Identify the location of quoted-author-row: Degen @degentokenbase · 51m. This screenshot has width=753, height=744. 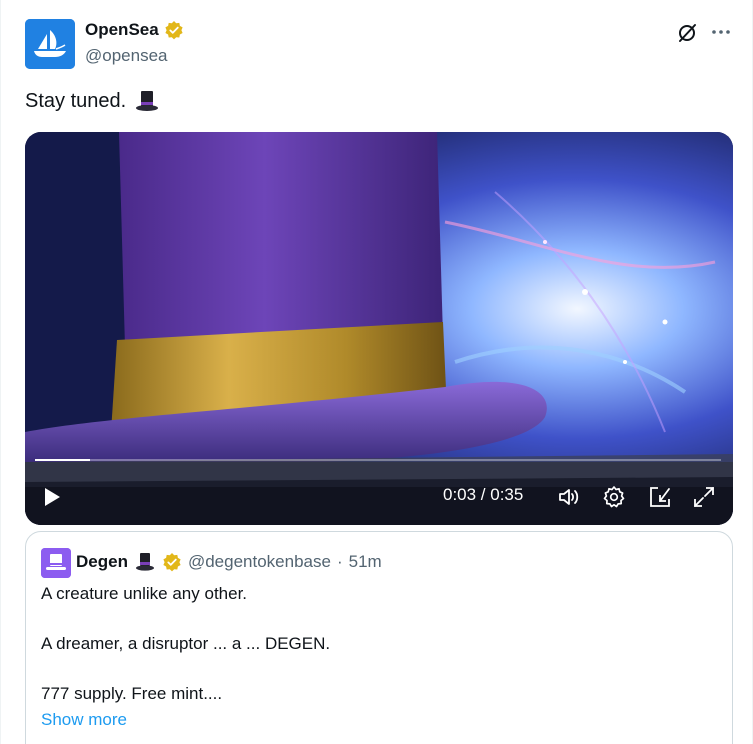
(229, 562).